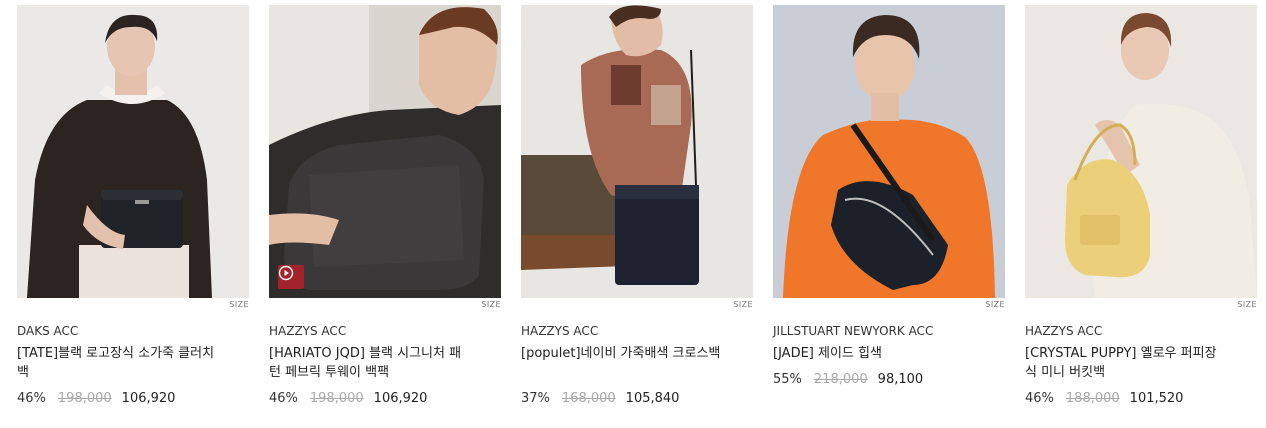 The width and height of the screenshot is (1266, 428). What do you see at coordinates (588, 398) in the screenshot?
I see `original-price: 168,000` at bounding box center [588, 398].